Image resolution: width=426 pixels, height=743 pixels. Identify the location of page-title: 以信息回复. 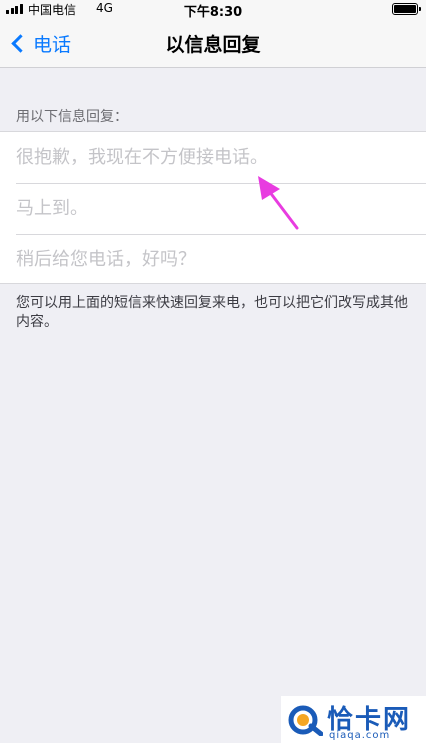
(213, 45).